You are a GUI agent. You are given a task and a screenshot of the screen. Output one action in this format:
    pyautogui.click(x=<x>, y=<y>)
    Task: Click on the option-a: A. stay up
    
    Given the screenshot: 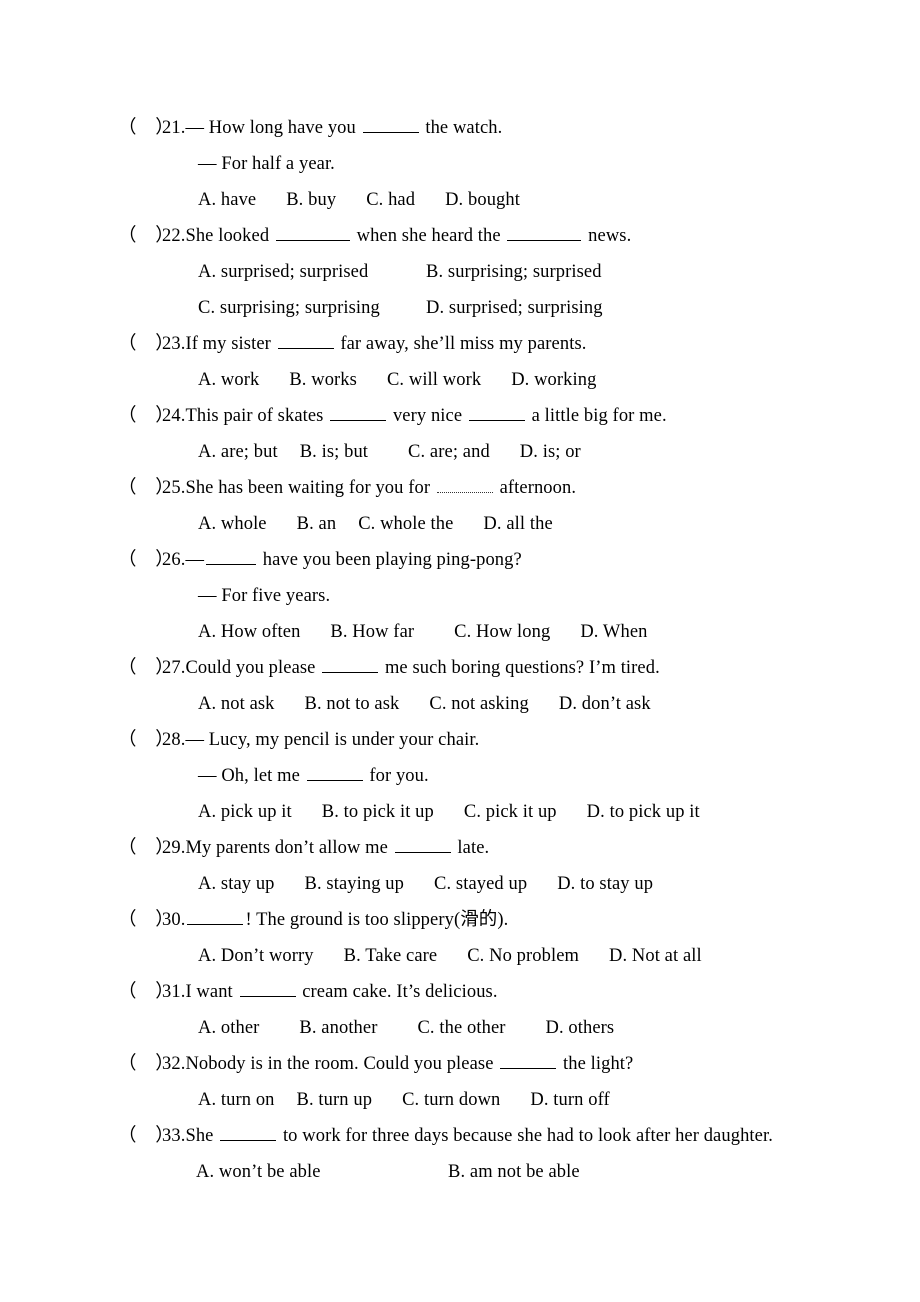 What is the action you would take?
    pyautogui.click(x=236, y=884)
    